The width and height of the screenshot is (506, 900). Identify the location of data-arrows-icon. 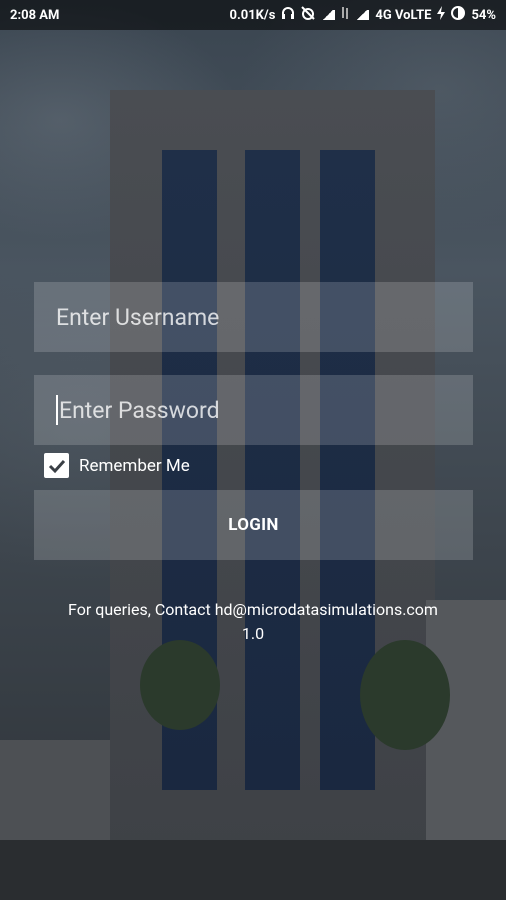
(345, 15).